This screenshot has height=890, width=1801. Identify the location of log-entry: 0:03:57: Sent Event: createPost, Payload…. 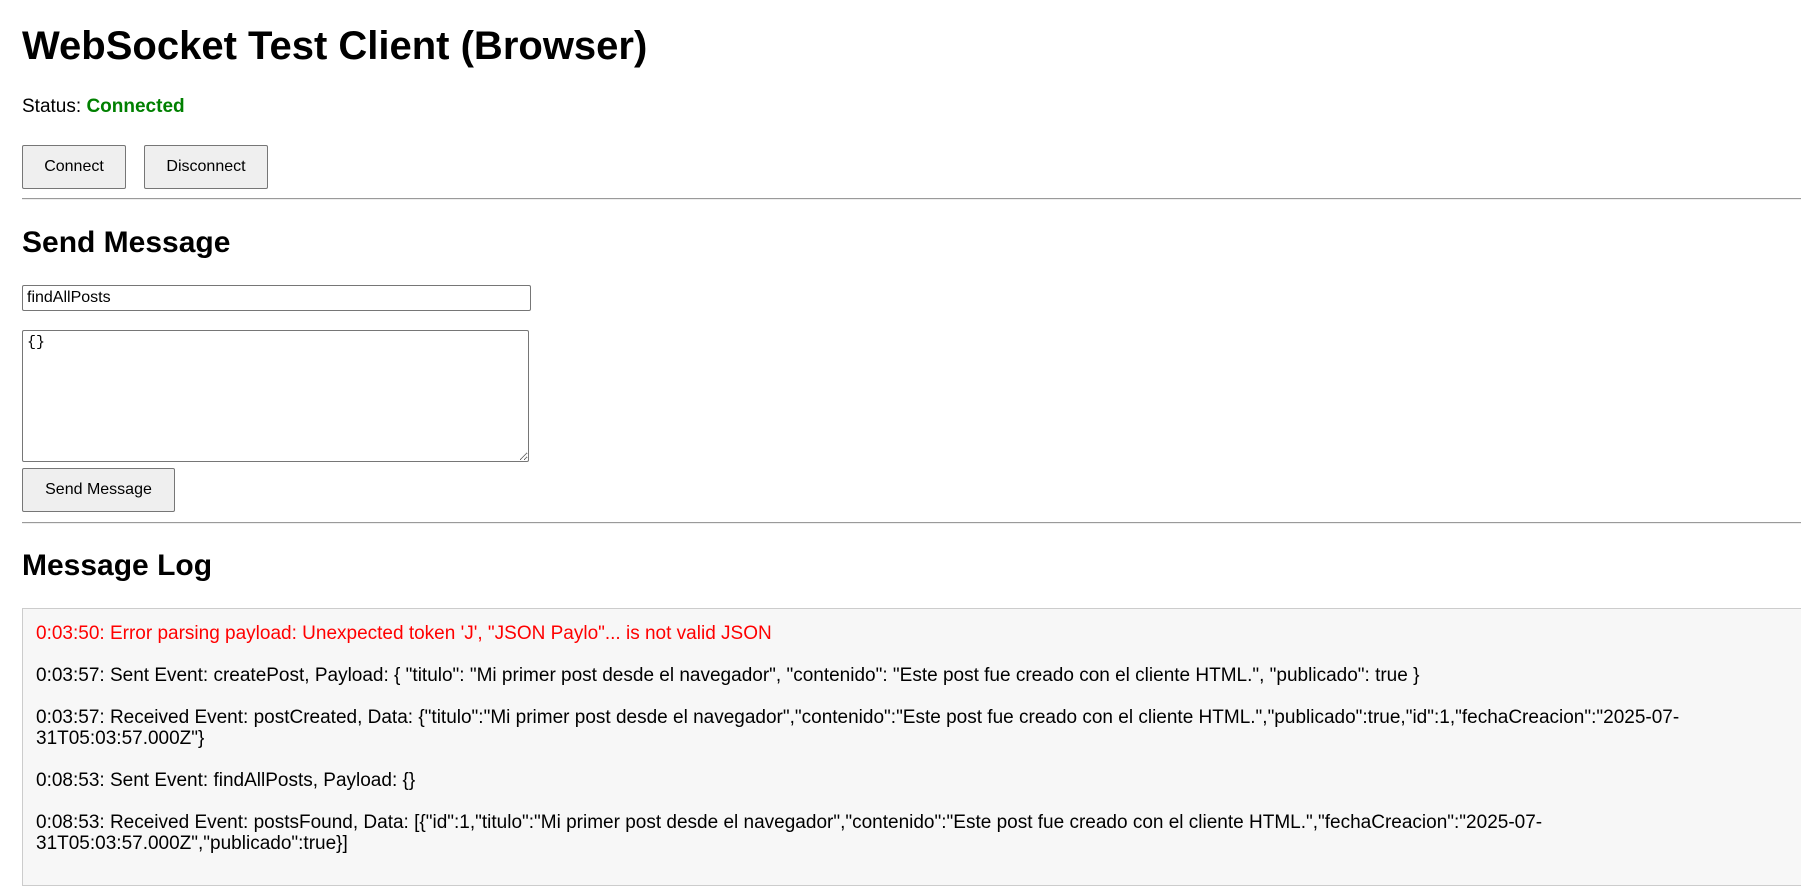
(728, 675).